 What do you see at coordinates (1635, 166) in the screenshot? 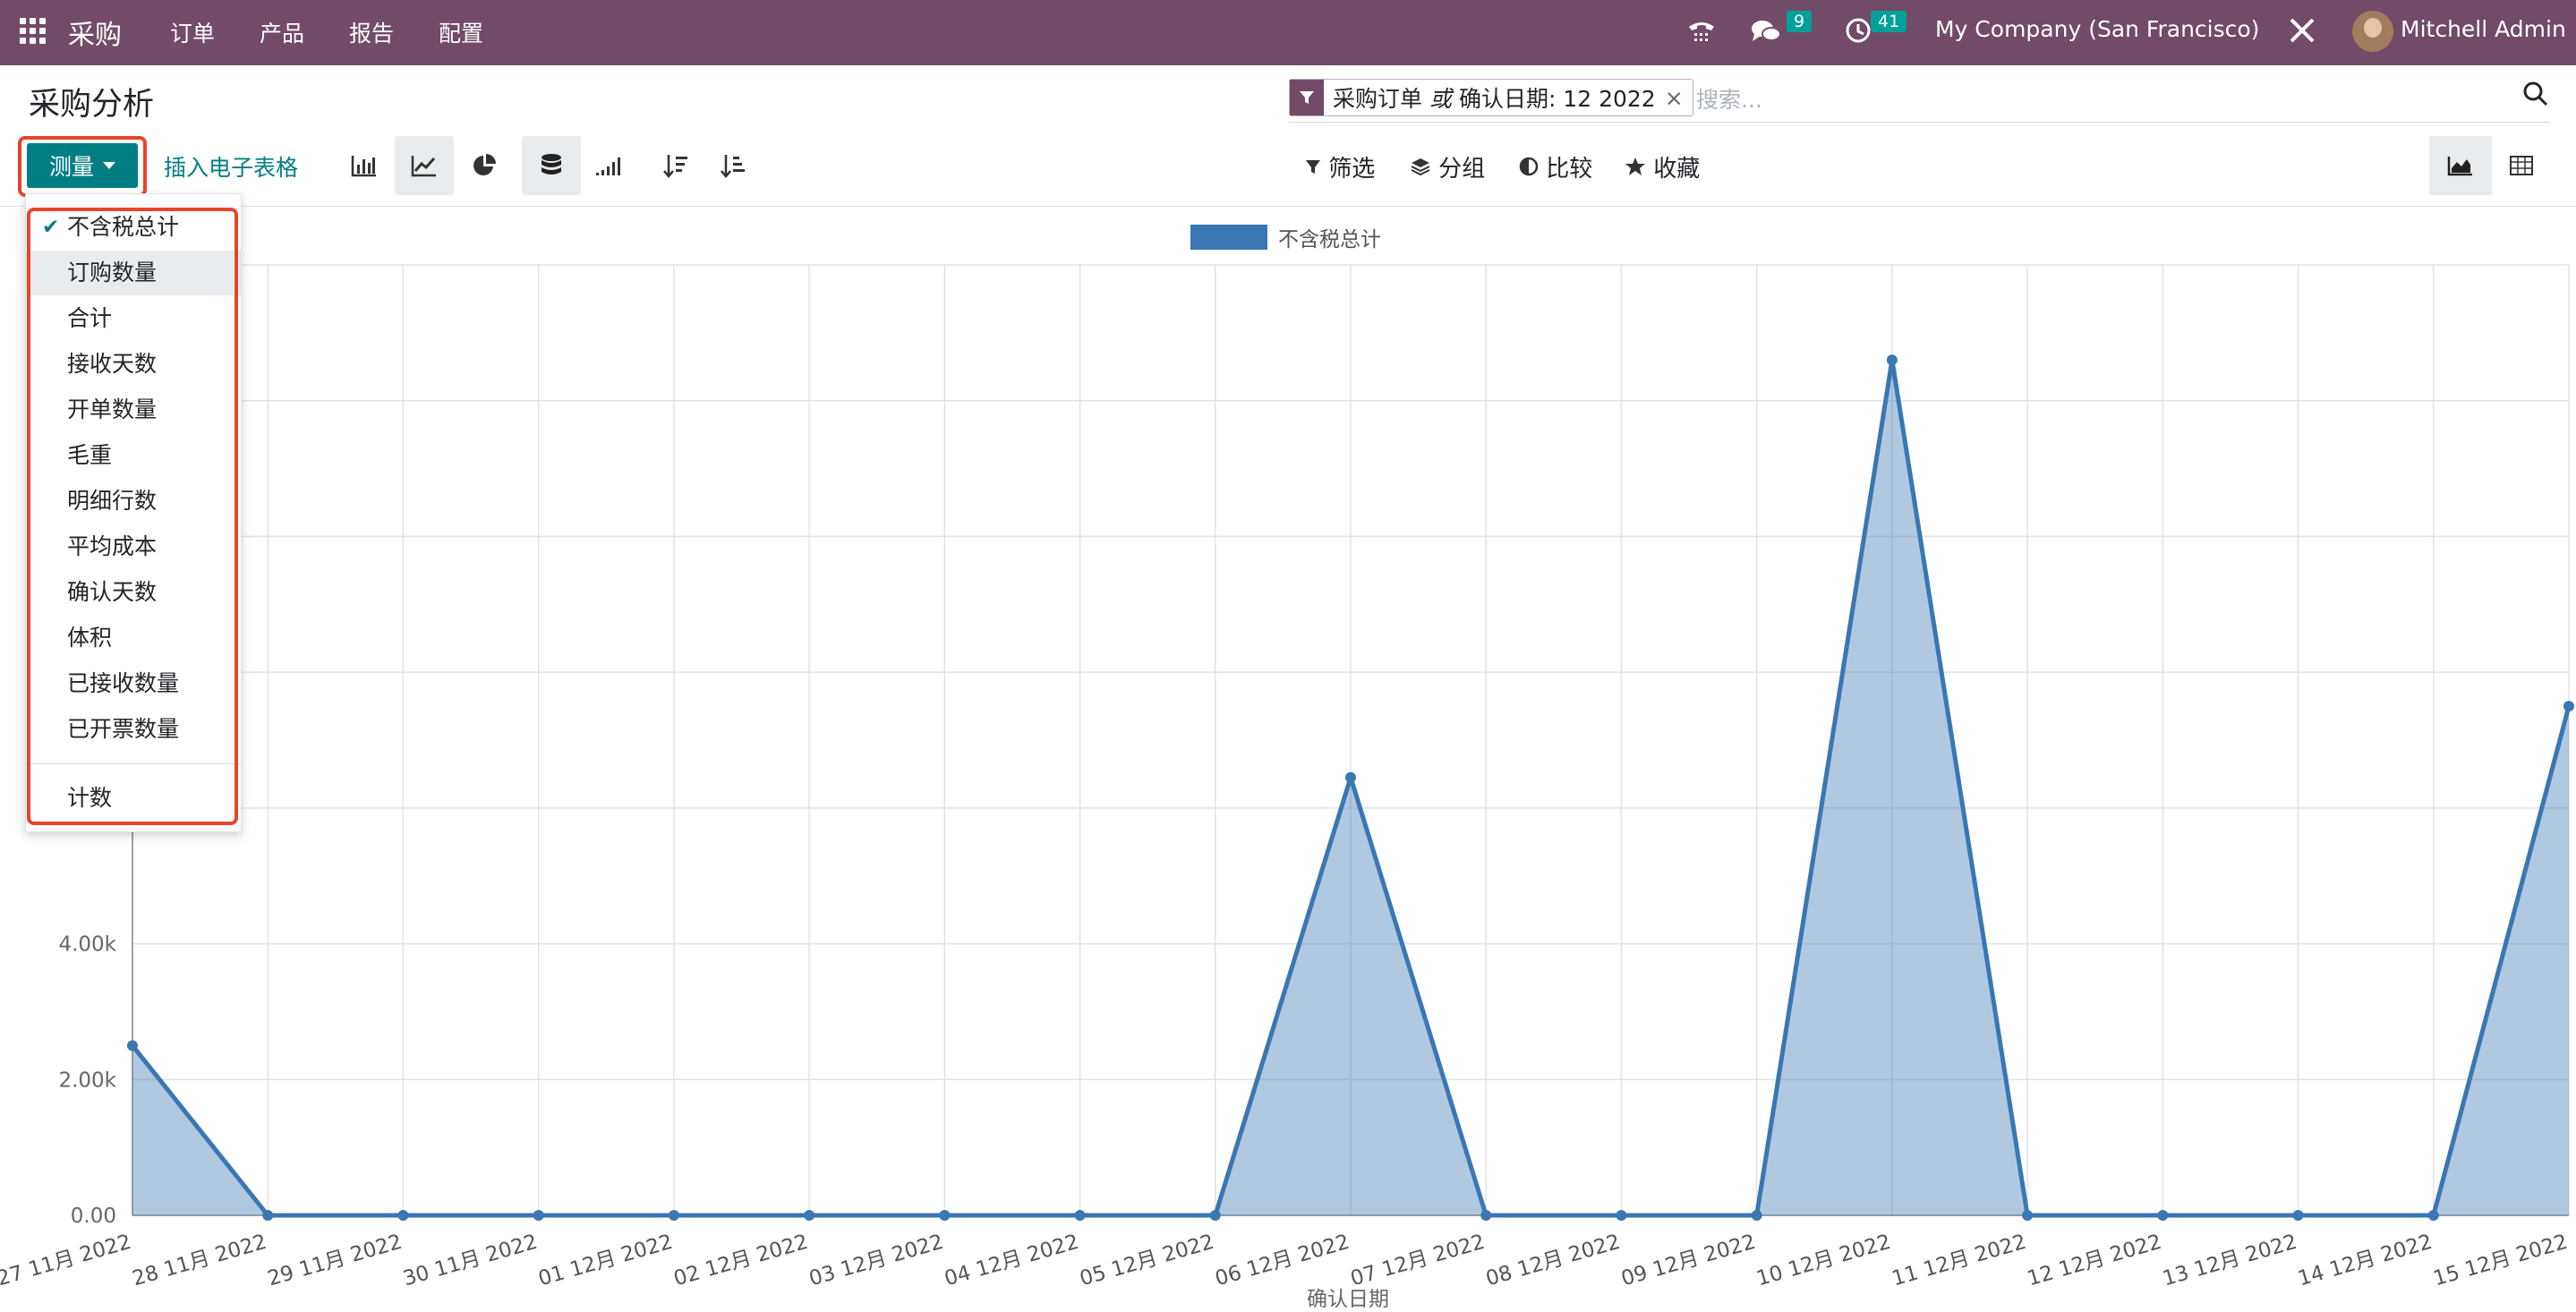
I see `star-icon` at bounding box center [1635, 166].